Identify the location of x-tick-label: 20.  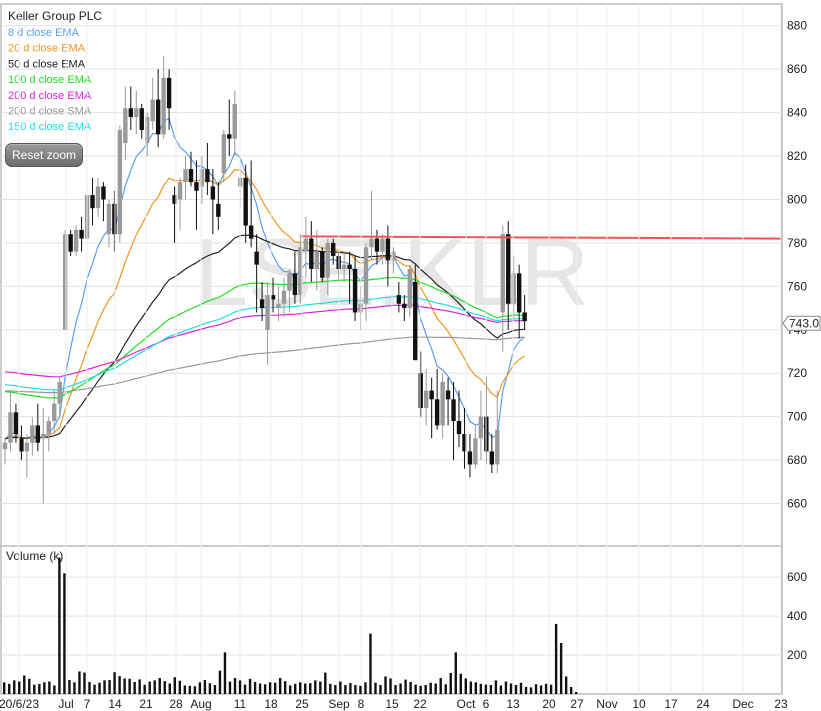
(549, 704).